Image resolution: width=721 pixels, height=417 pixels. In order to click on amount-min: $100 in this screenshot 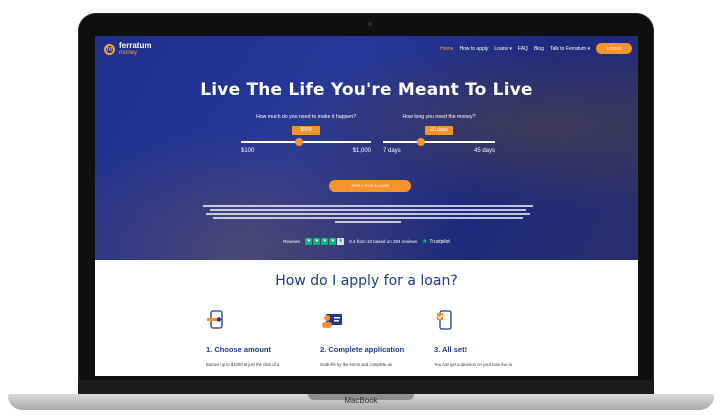, I will do `click(248, 151)`.